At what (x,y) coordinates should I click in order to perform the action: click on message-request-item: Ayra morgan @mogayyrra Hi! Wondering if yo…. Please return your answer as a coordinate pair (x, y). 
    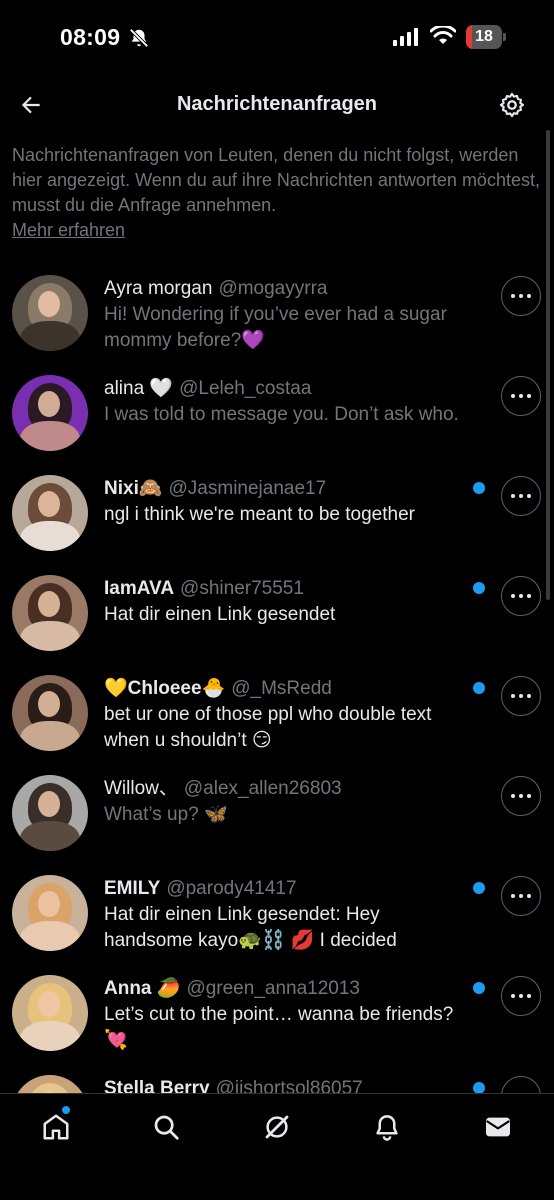
    Looking at the image, I should click on (277, 312).